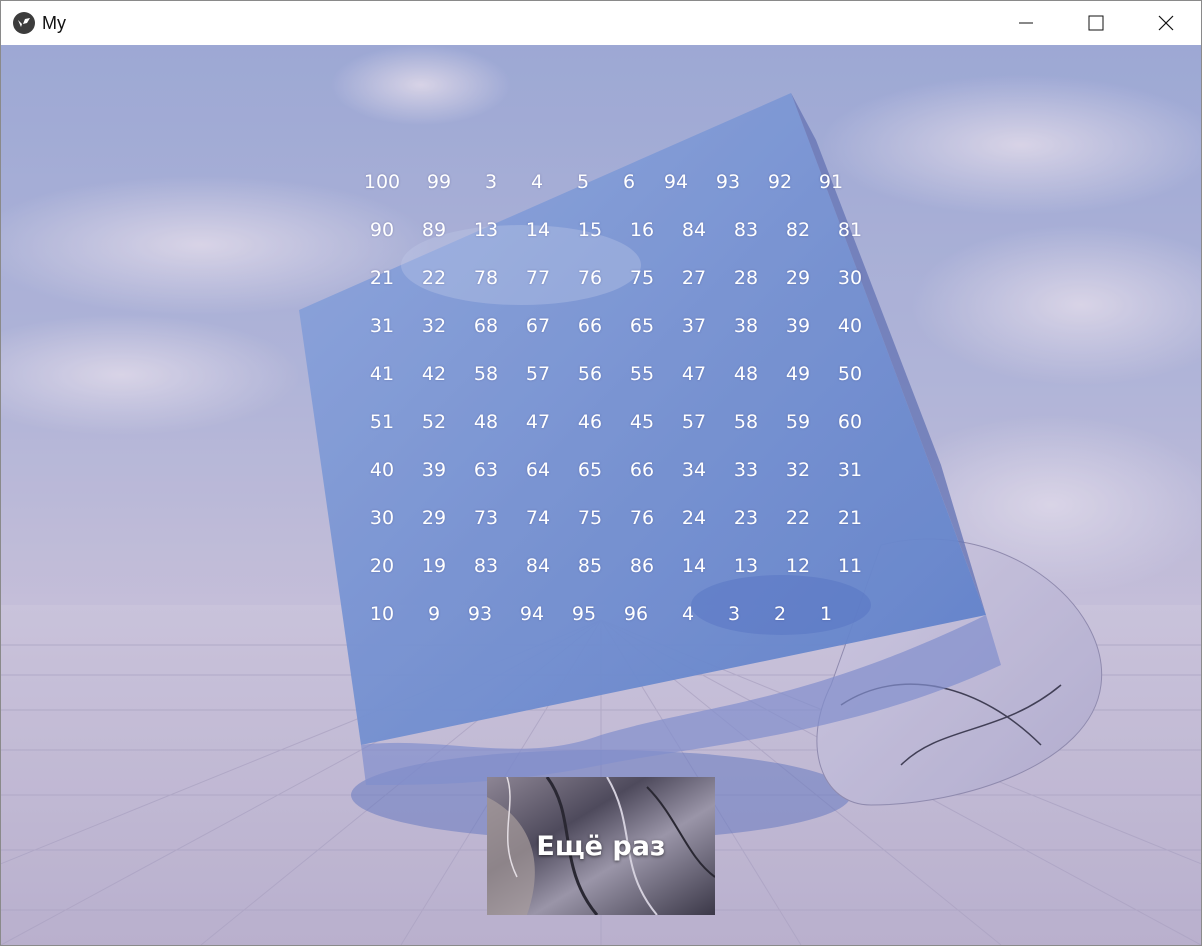 The image size is (1202, 946). I want to click on title-bar: My, so click(601, 23).